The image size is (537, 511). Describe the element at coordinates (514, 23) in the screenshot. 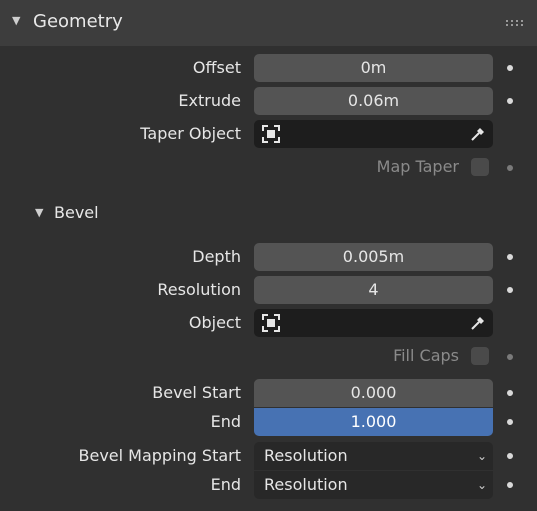

I see `drag-grip-icon` at that location.